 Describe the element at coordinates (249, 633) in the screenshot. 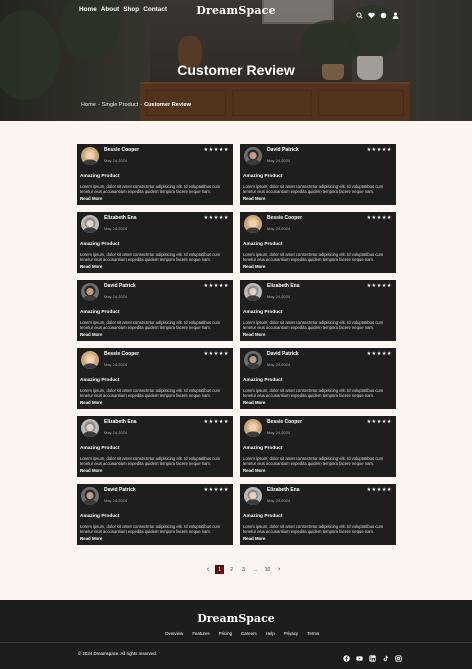

I see `footer-link-careers: Careers` at that location.